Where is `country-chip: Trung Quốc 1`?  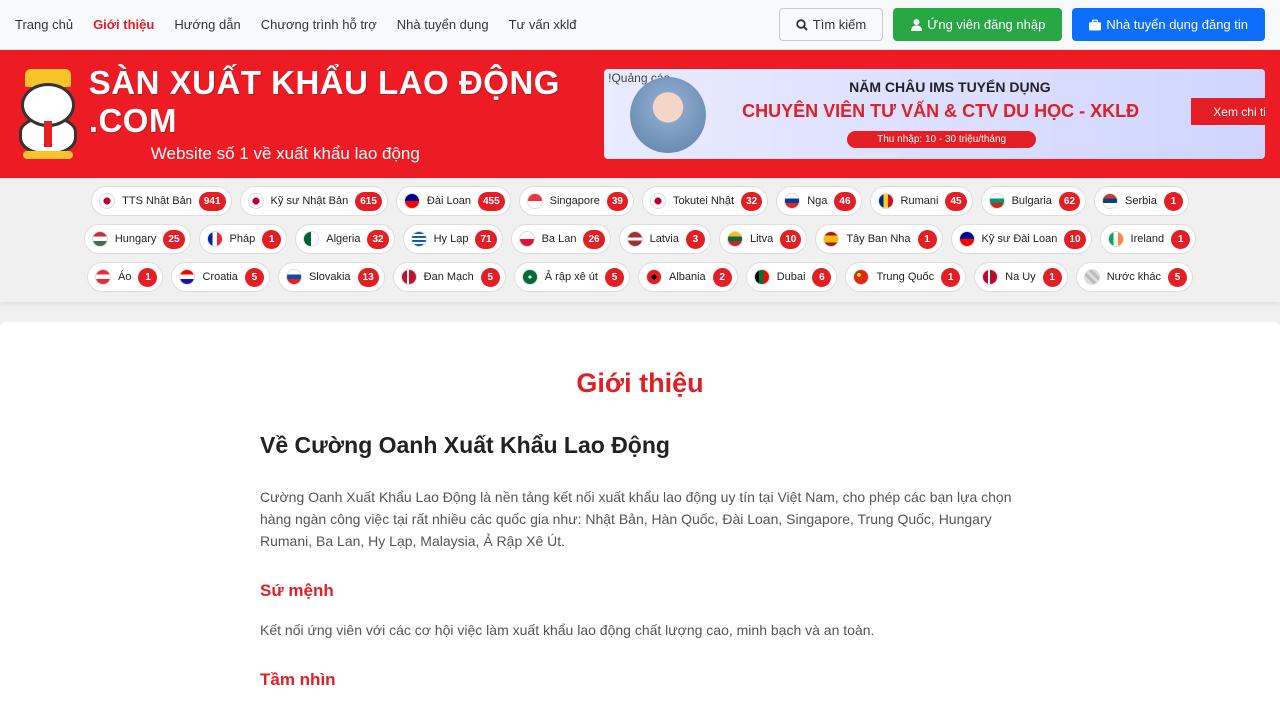
country-chip: Trung Quốc 1 is located at coordinates (906, 277).